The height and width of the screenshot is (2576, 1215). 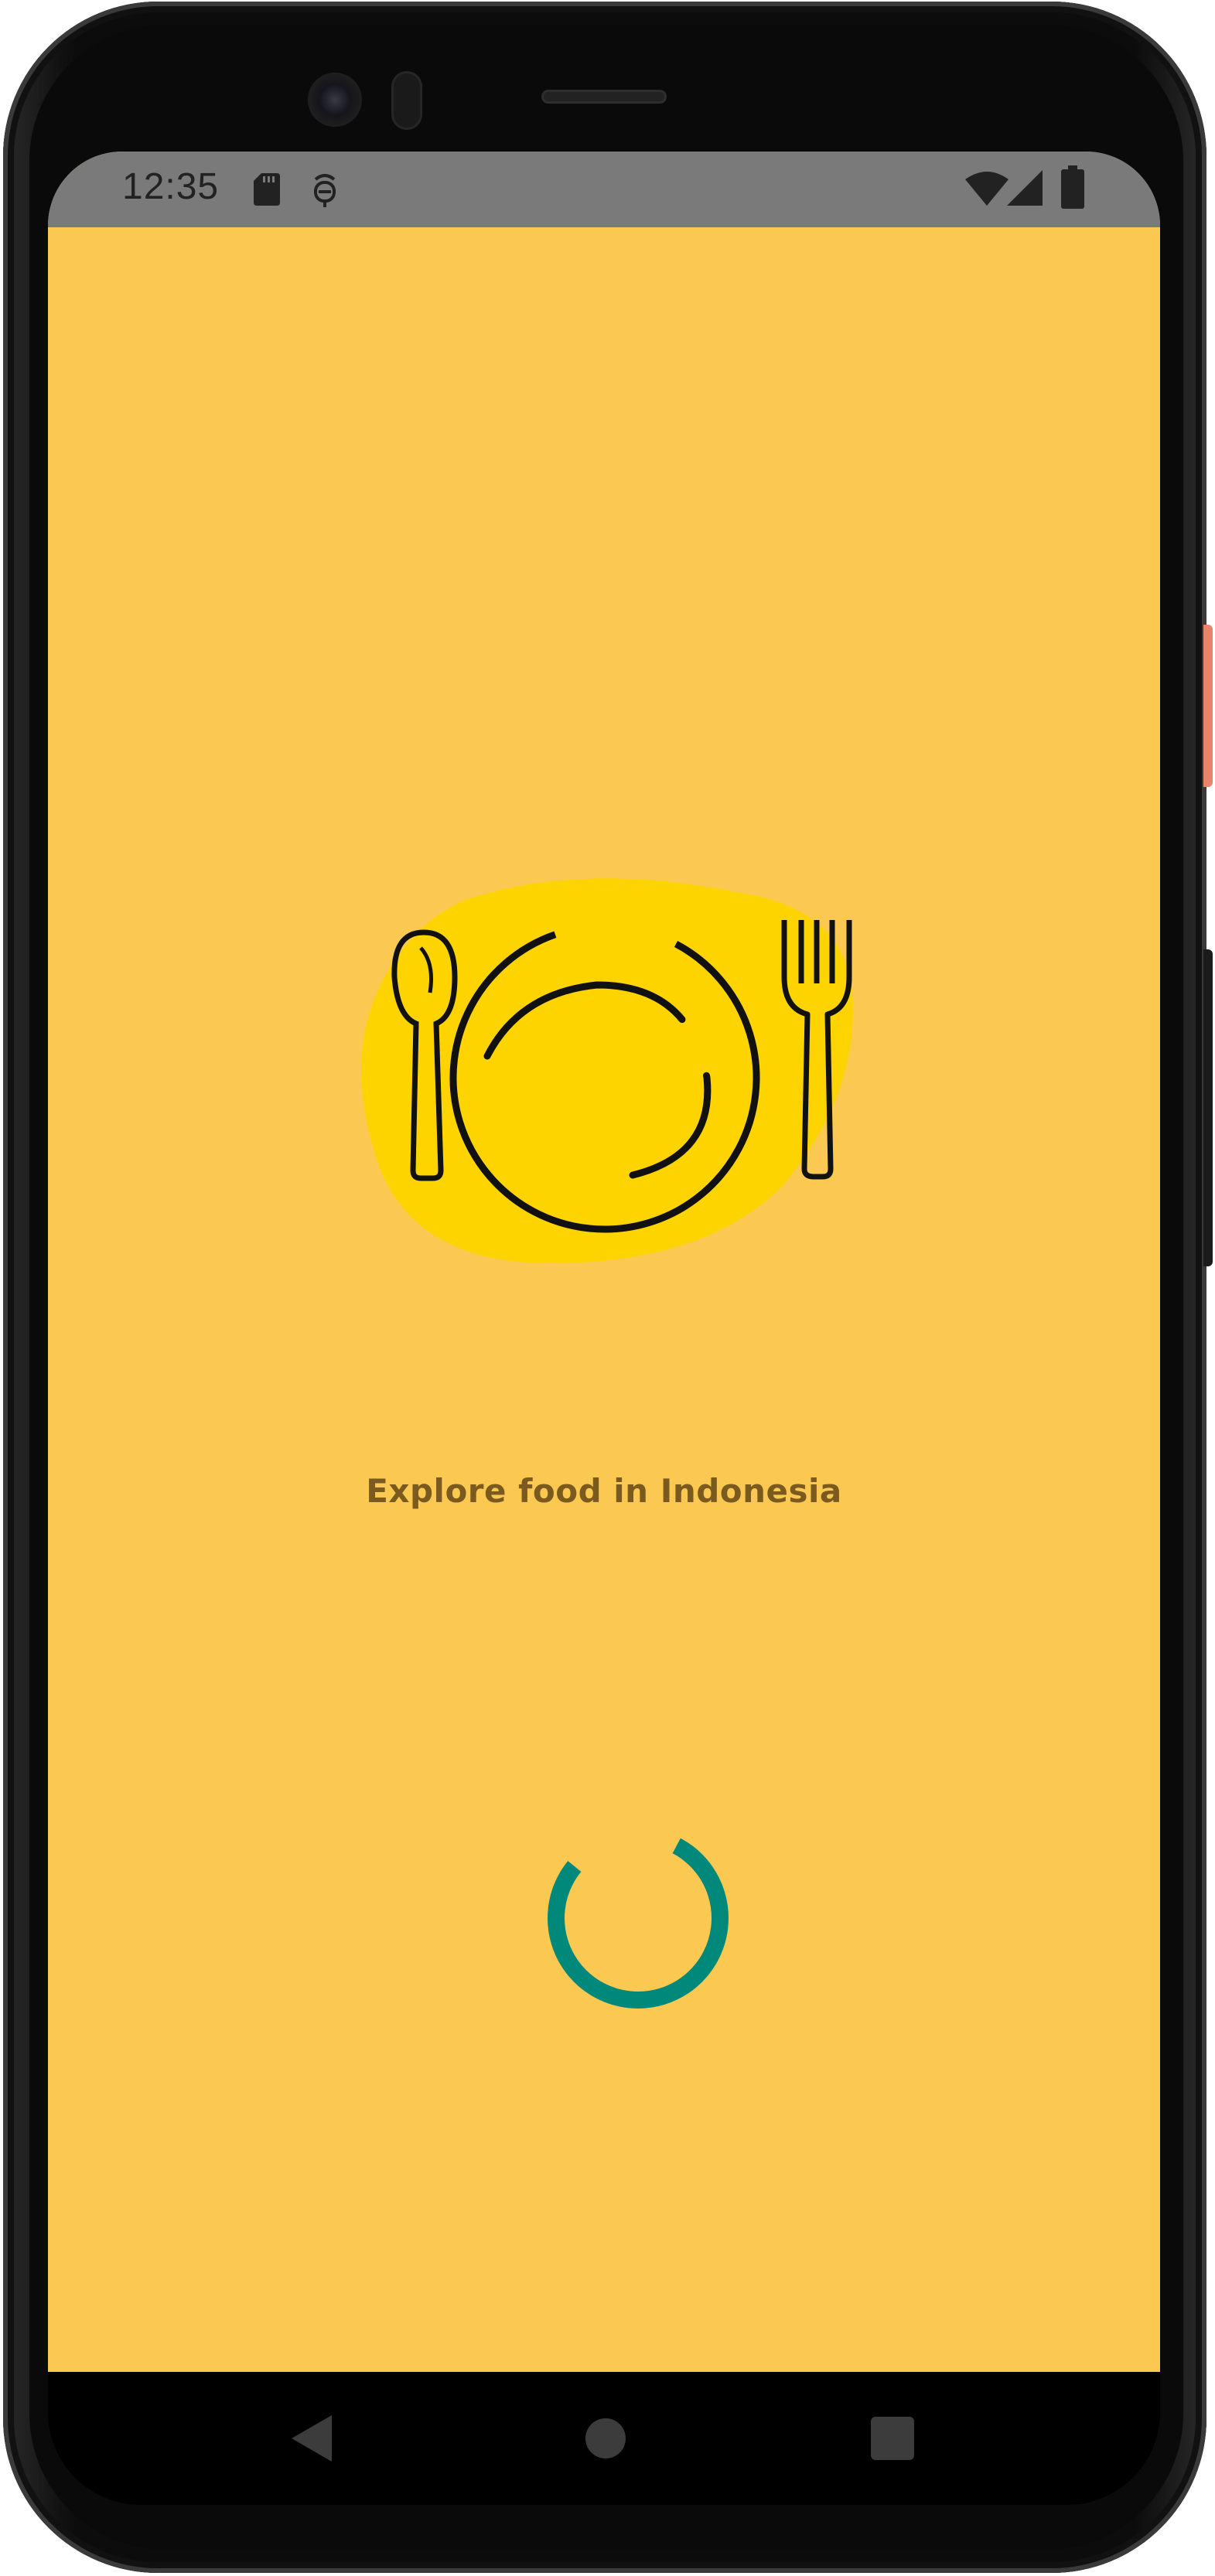 What do you see at coordinates (267, 189) in the screenshot?
I see `sd-card-icon` at bounding box center [267, 189].